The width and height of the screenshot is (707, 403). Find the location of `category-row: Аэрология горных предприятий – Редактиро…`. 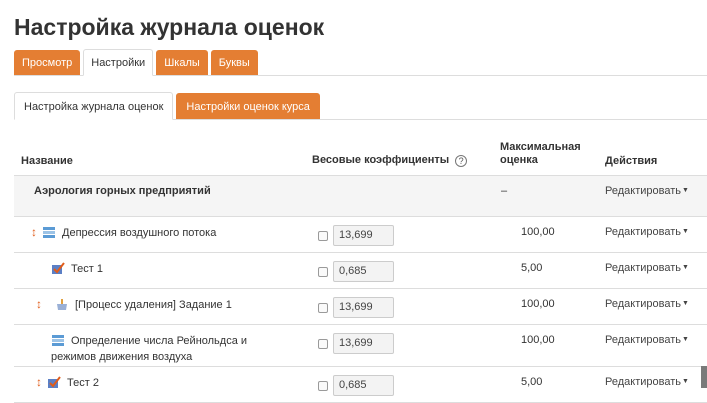

category-row: Аэрология горных предприятий – Редактиро… is located at coordinates (360, 196).